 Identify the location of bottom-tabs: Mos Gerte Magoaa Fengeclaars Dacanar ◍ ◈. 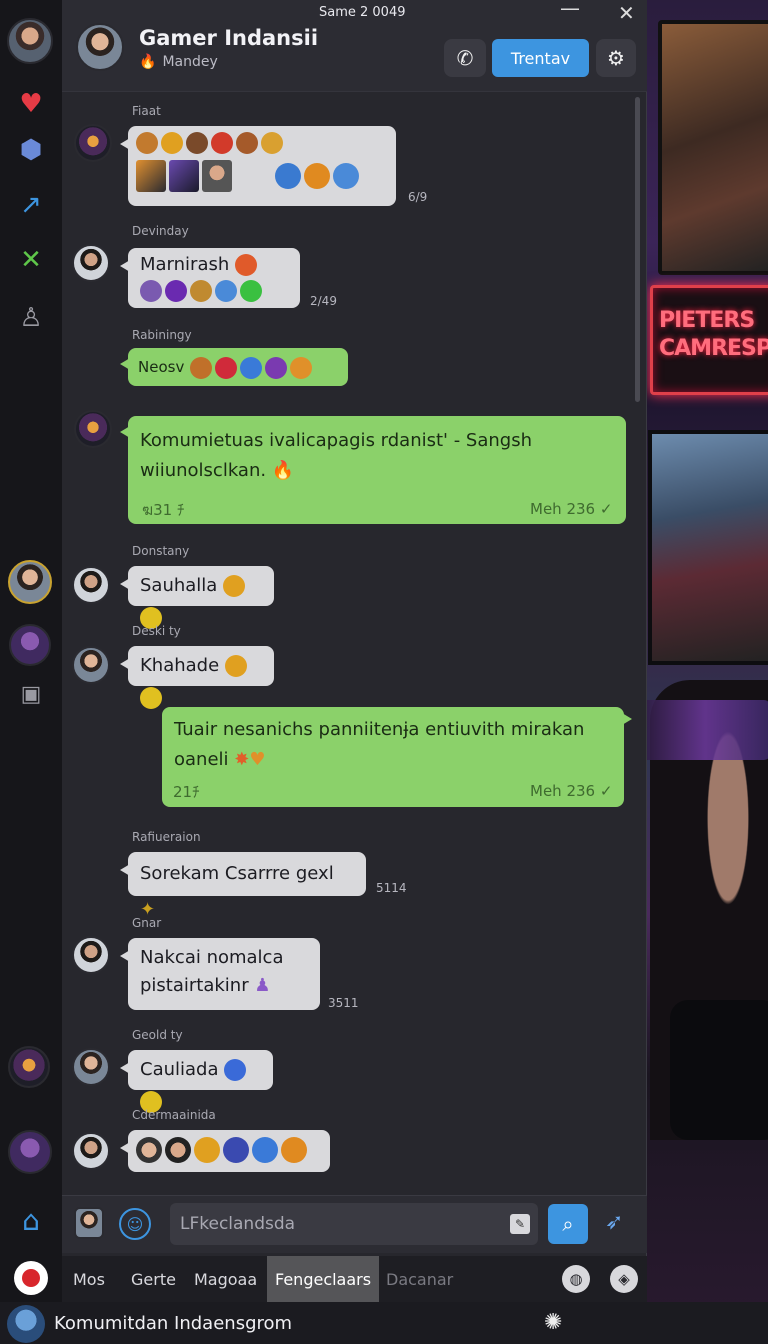
(354, 1279).